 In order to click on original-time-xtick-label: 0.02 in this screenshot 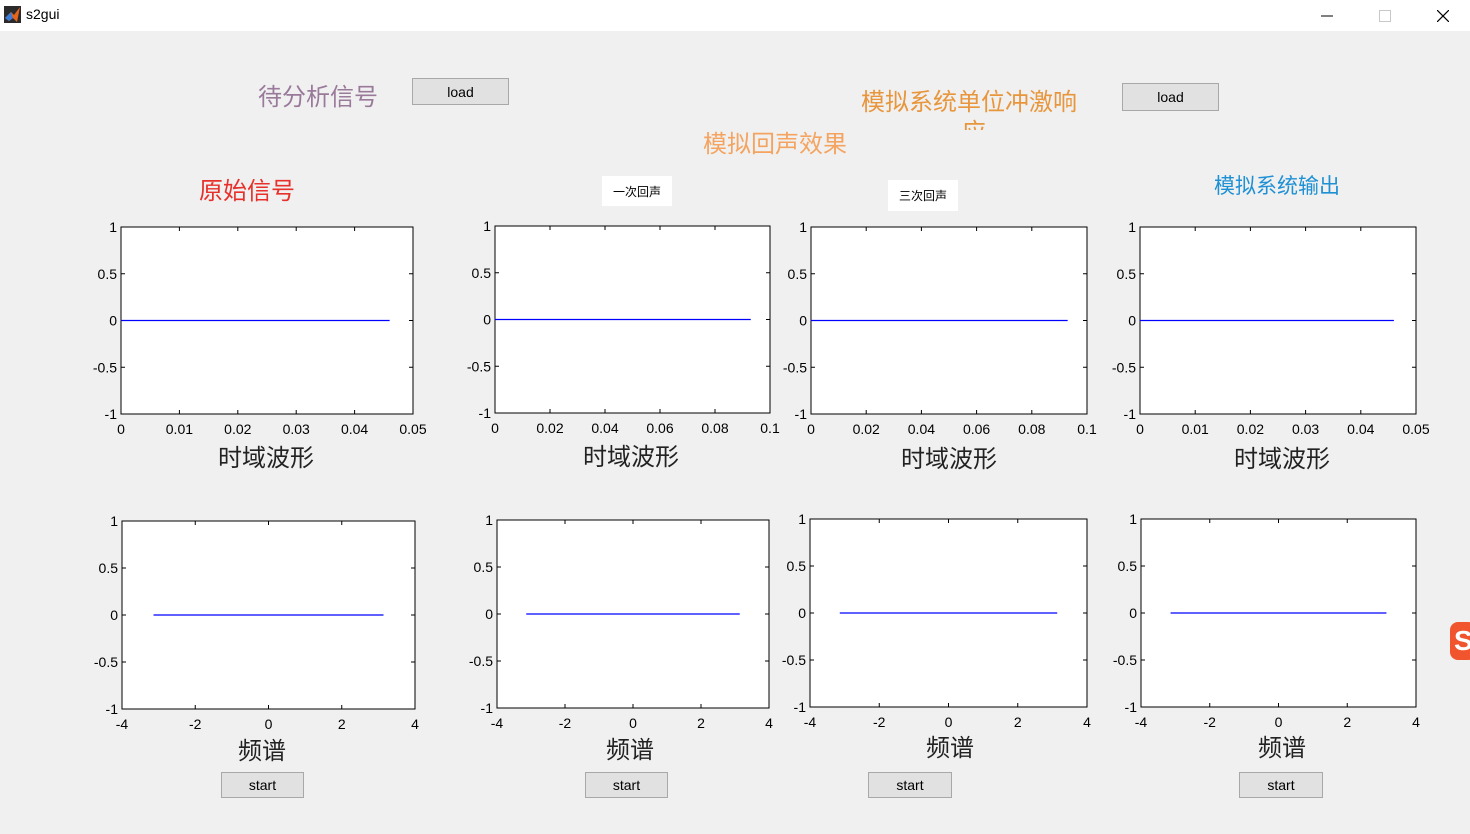, I will do `click(237, 429)`.